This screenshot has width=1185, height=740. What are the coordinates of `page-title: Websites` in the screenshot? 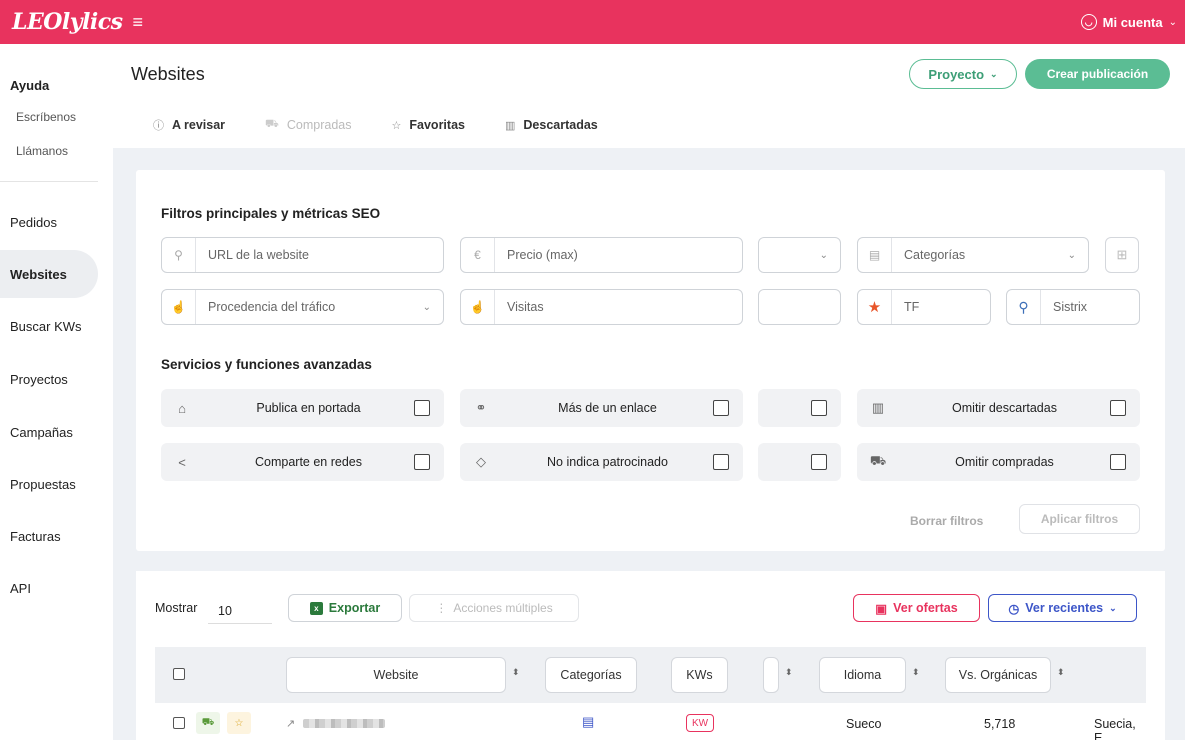 It's located at (168, 74).